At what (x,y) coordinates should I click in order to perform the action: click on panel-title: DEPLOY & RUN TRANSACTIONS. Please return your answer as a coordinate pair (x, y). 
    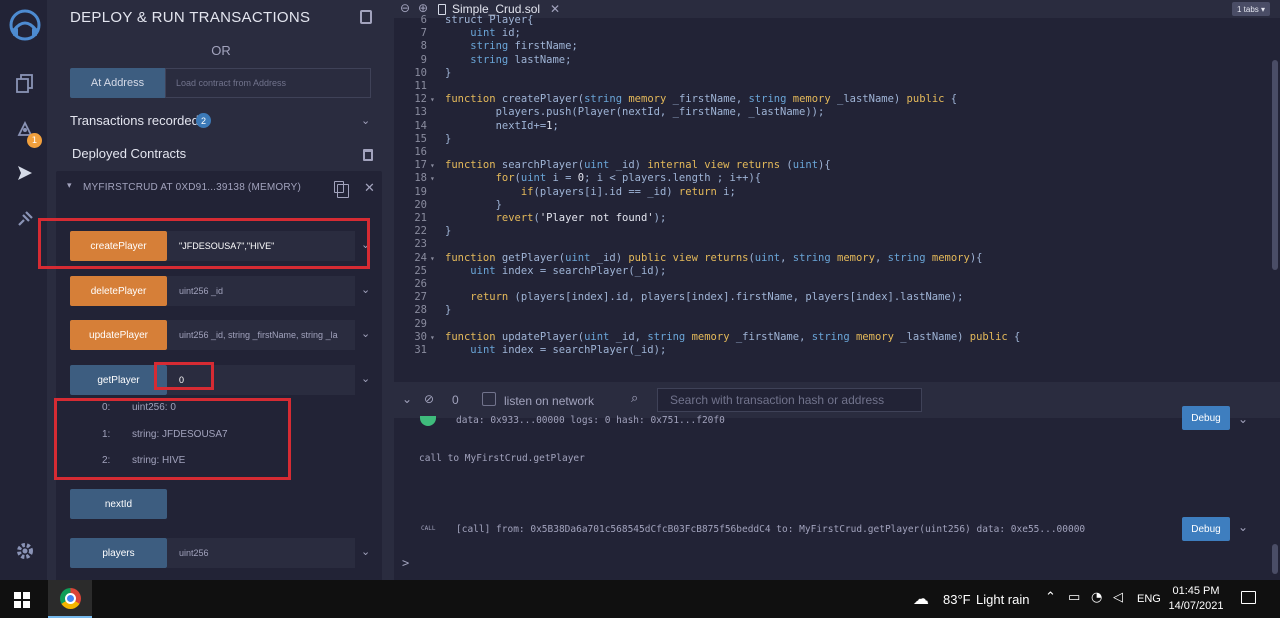
    Looking at the image, I should click on (190, 17).